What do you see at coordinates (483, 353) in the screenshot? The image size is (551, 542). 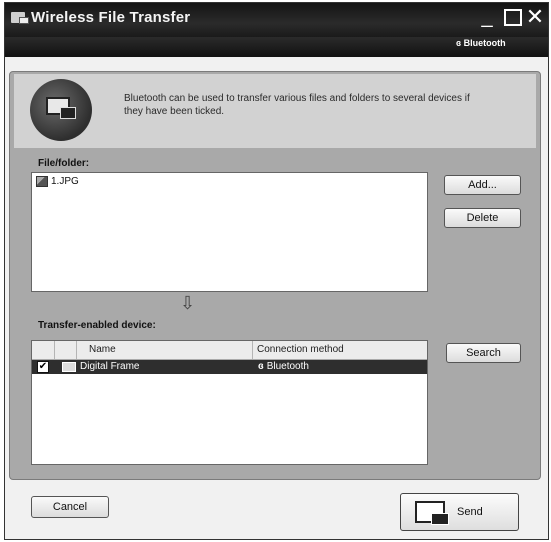 I see `search-button: Search` at bounding box center [483, 353].